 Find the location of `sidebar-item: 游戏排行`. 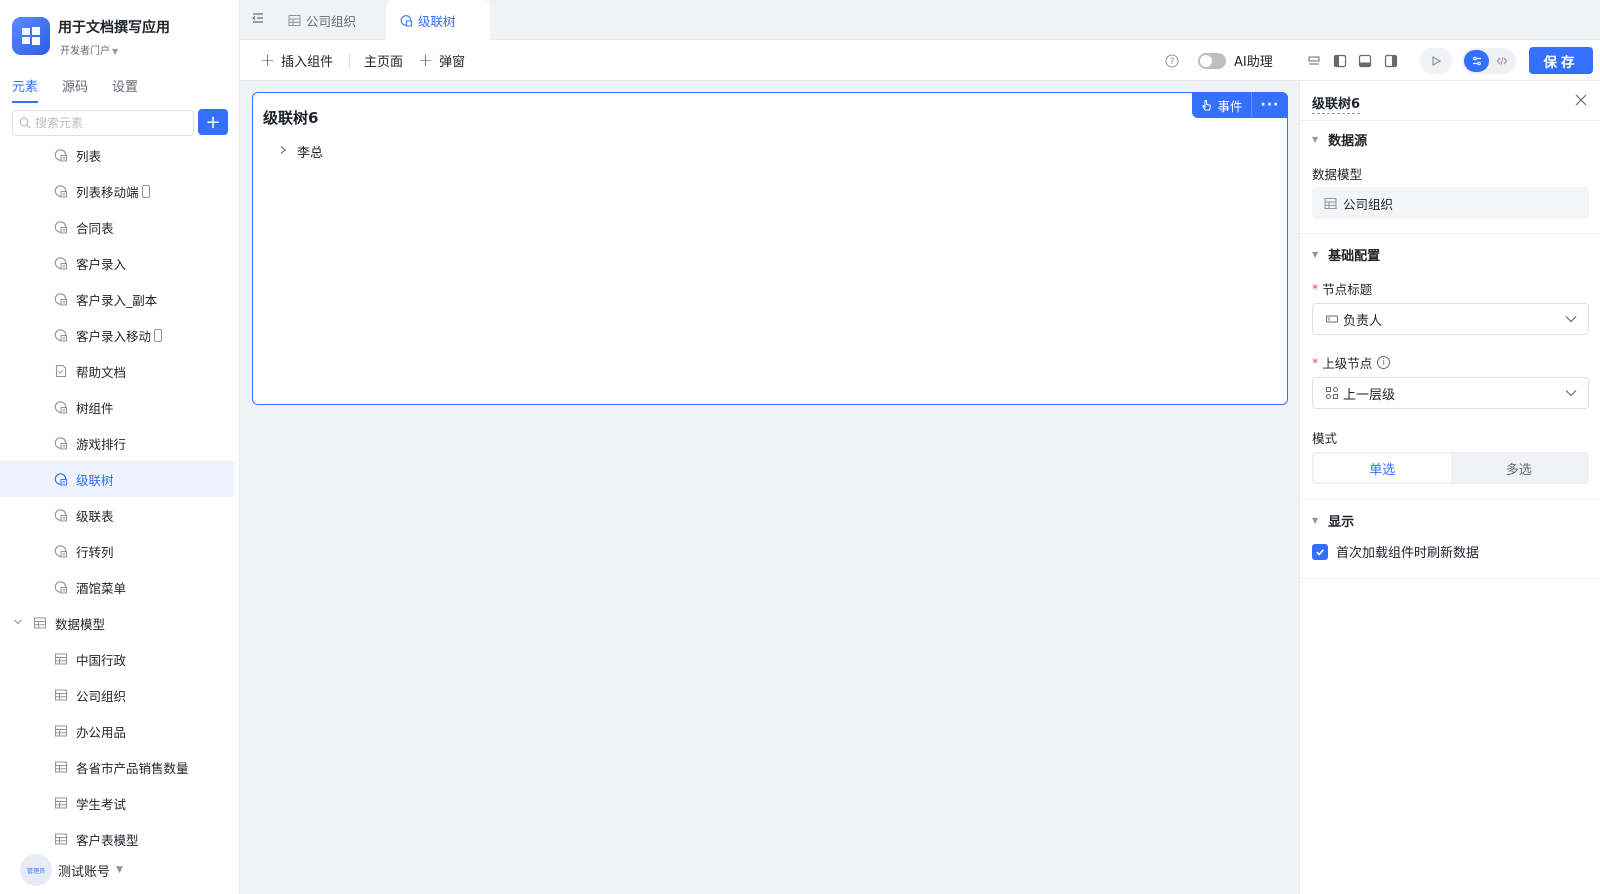

sidebar-item: 游戏排行 is located at coordinates (117, 443).